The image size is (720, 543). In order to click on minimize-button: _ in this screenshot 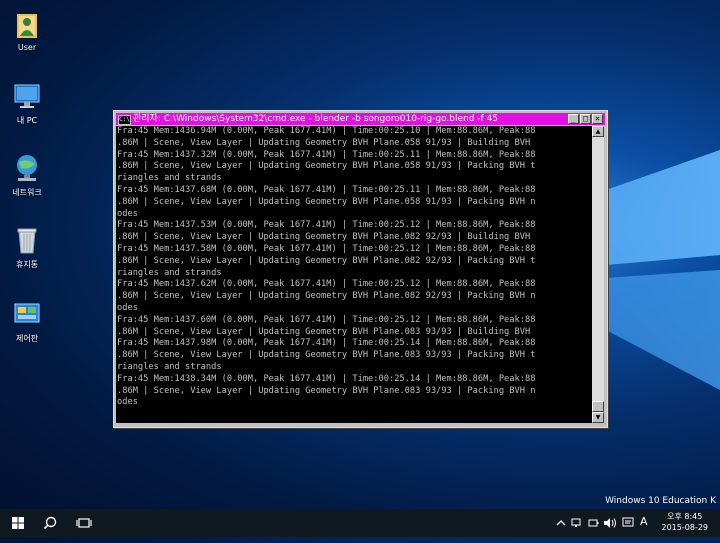, I will do `click(573, 119)`.